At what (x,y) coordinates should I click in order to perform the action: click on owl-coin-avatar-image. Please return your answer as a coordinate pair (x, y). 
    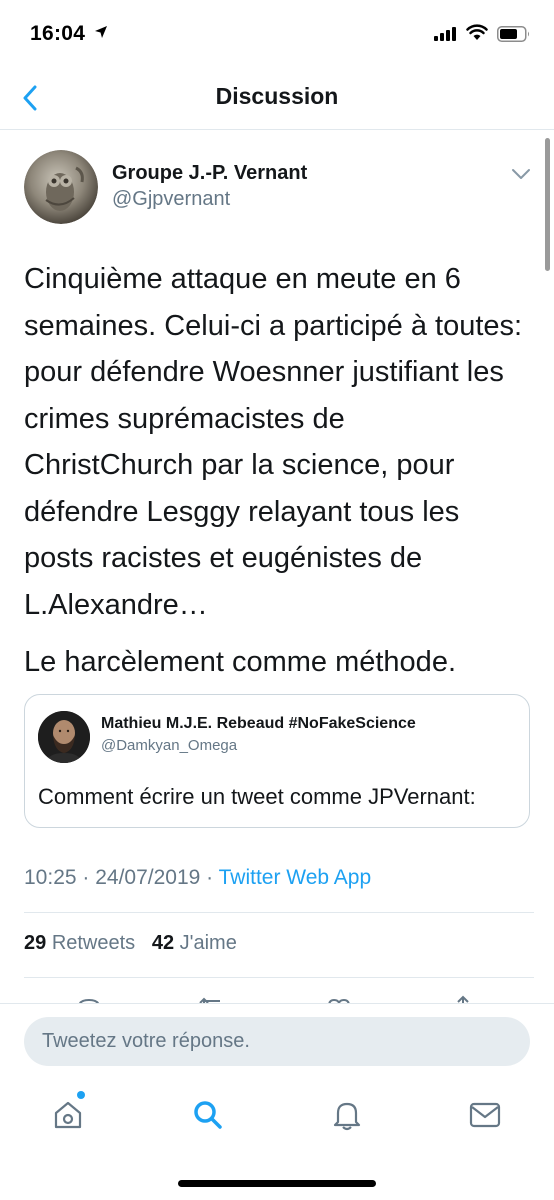
    Looking at the image, I should click on (61, 187).